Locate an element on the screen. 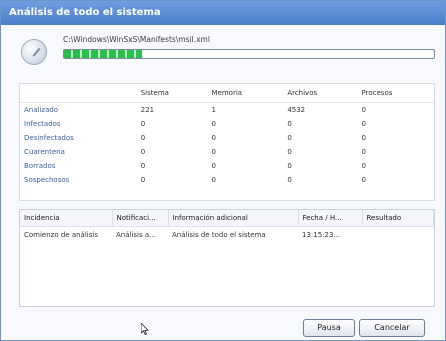 The width and height of the screenshot is (446, 341). stats-row-label: Infectados is located at coordinates (42, 124).